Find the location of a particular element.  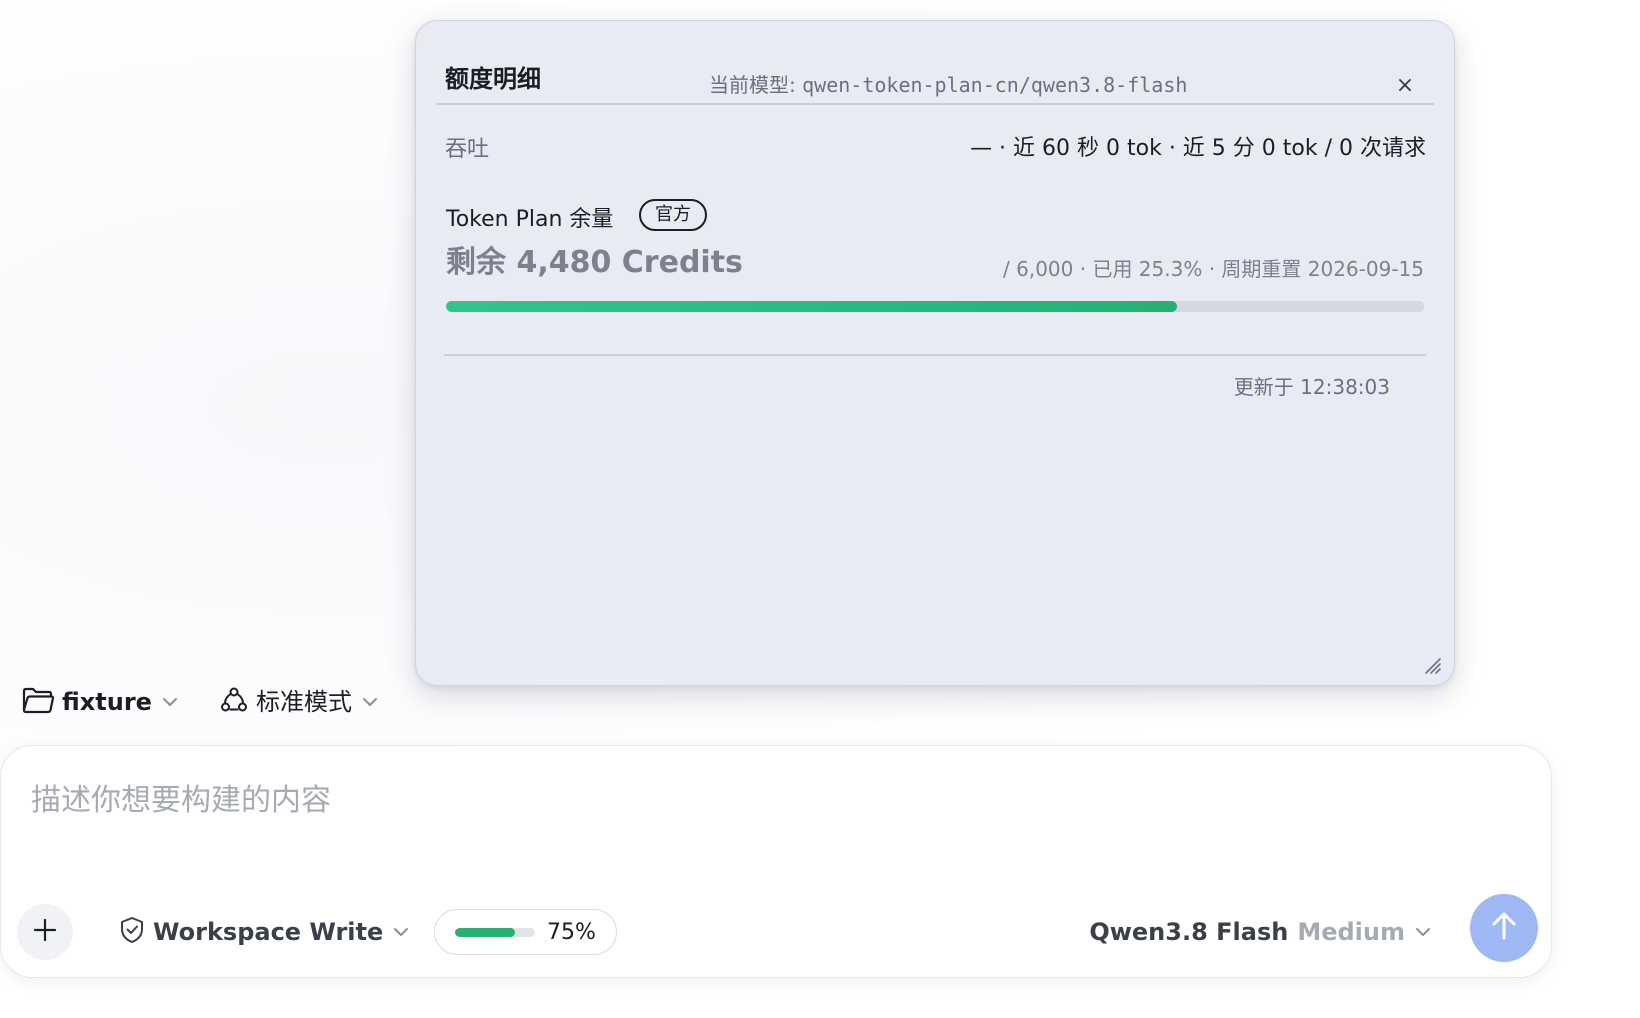

quota-panel-title: 额度明细 is located at coordinates (493, 79).